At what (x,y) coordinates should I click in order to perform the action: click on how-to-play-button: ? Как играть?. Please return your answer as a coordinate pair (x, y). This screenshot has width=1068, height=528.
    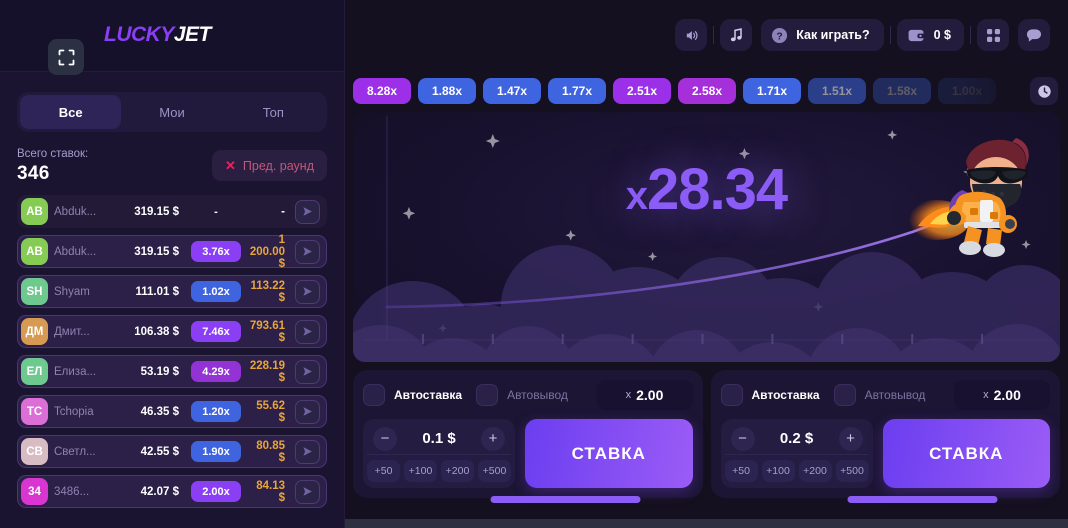
    Looking at the image, I should click on (822, 35).